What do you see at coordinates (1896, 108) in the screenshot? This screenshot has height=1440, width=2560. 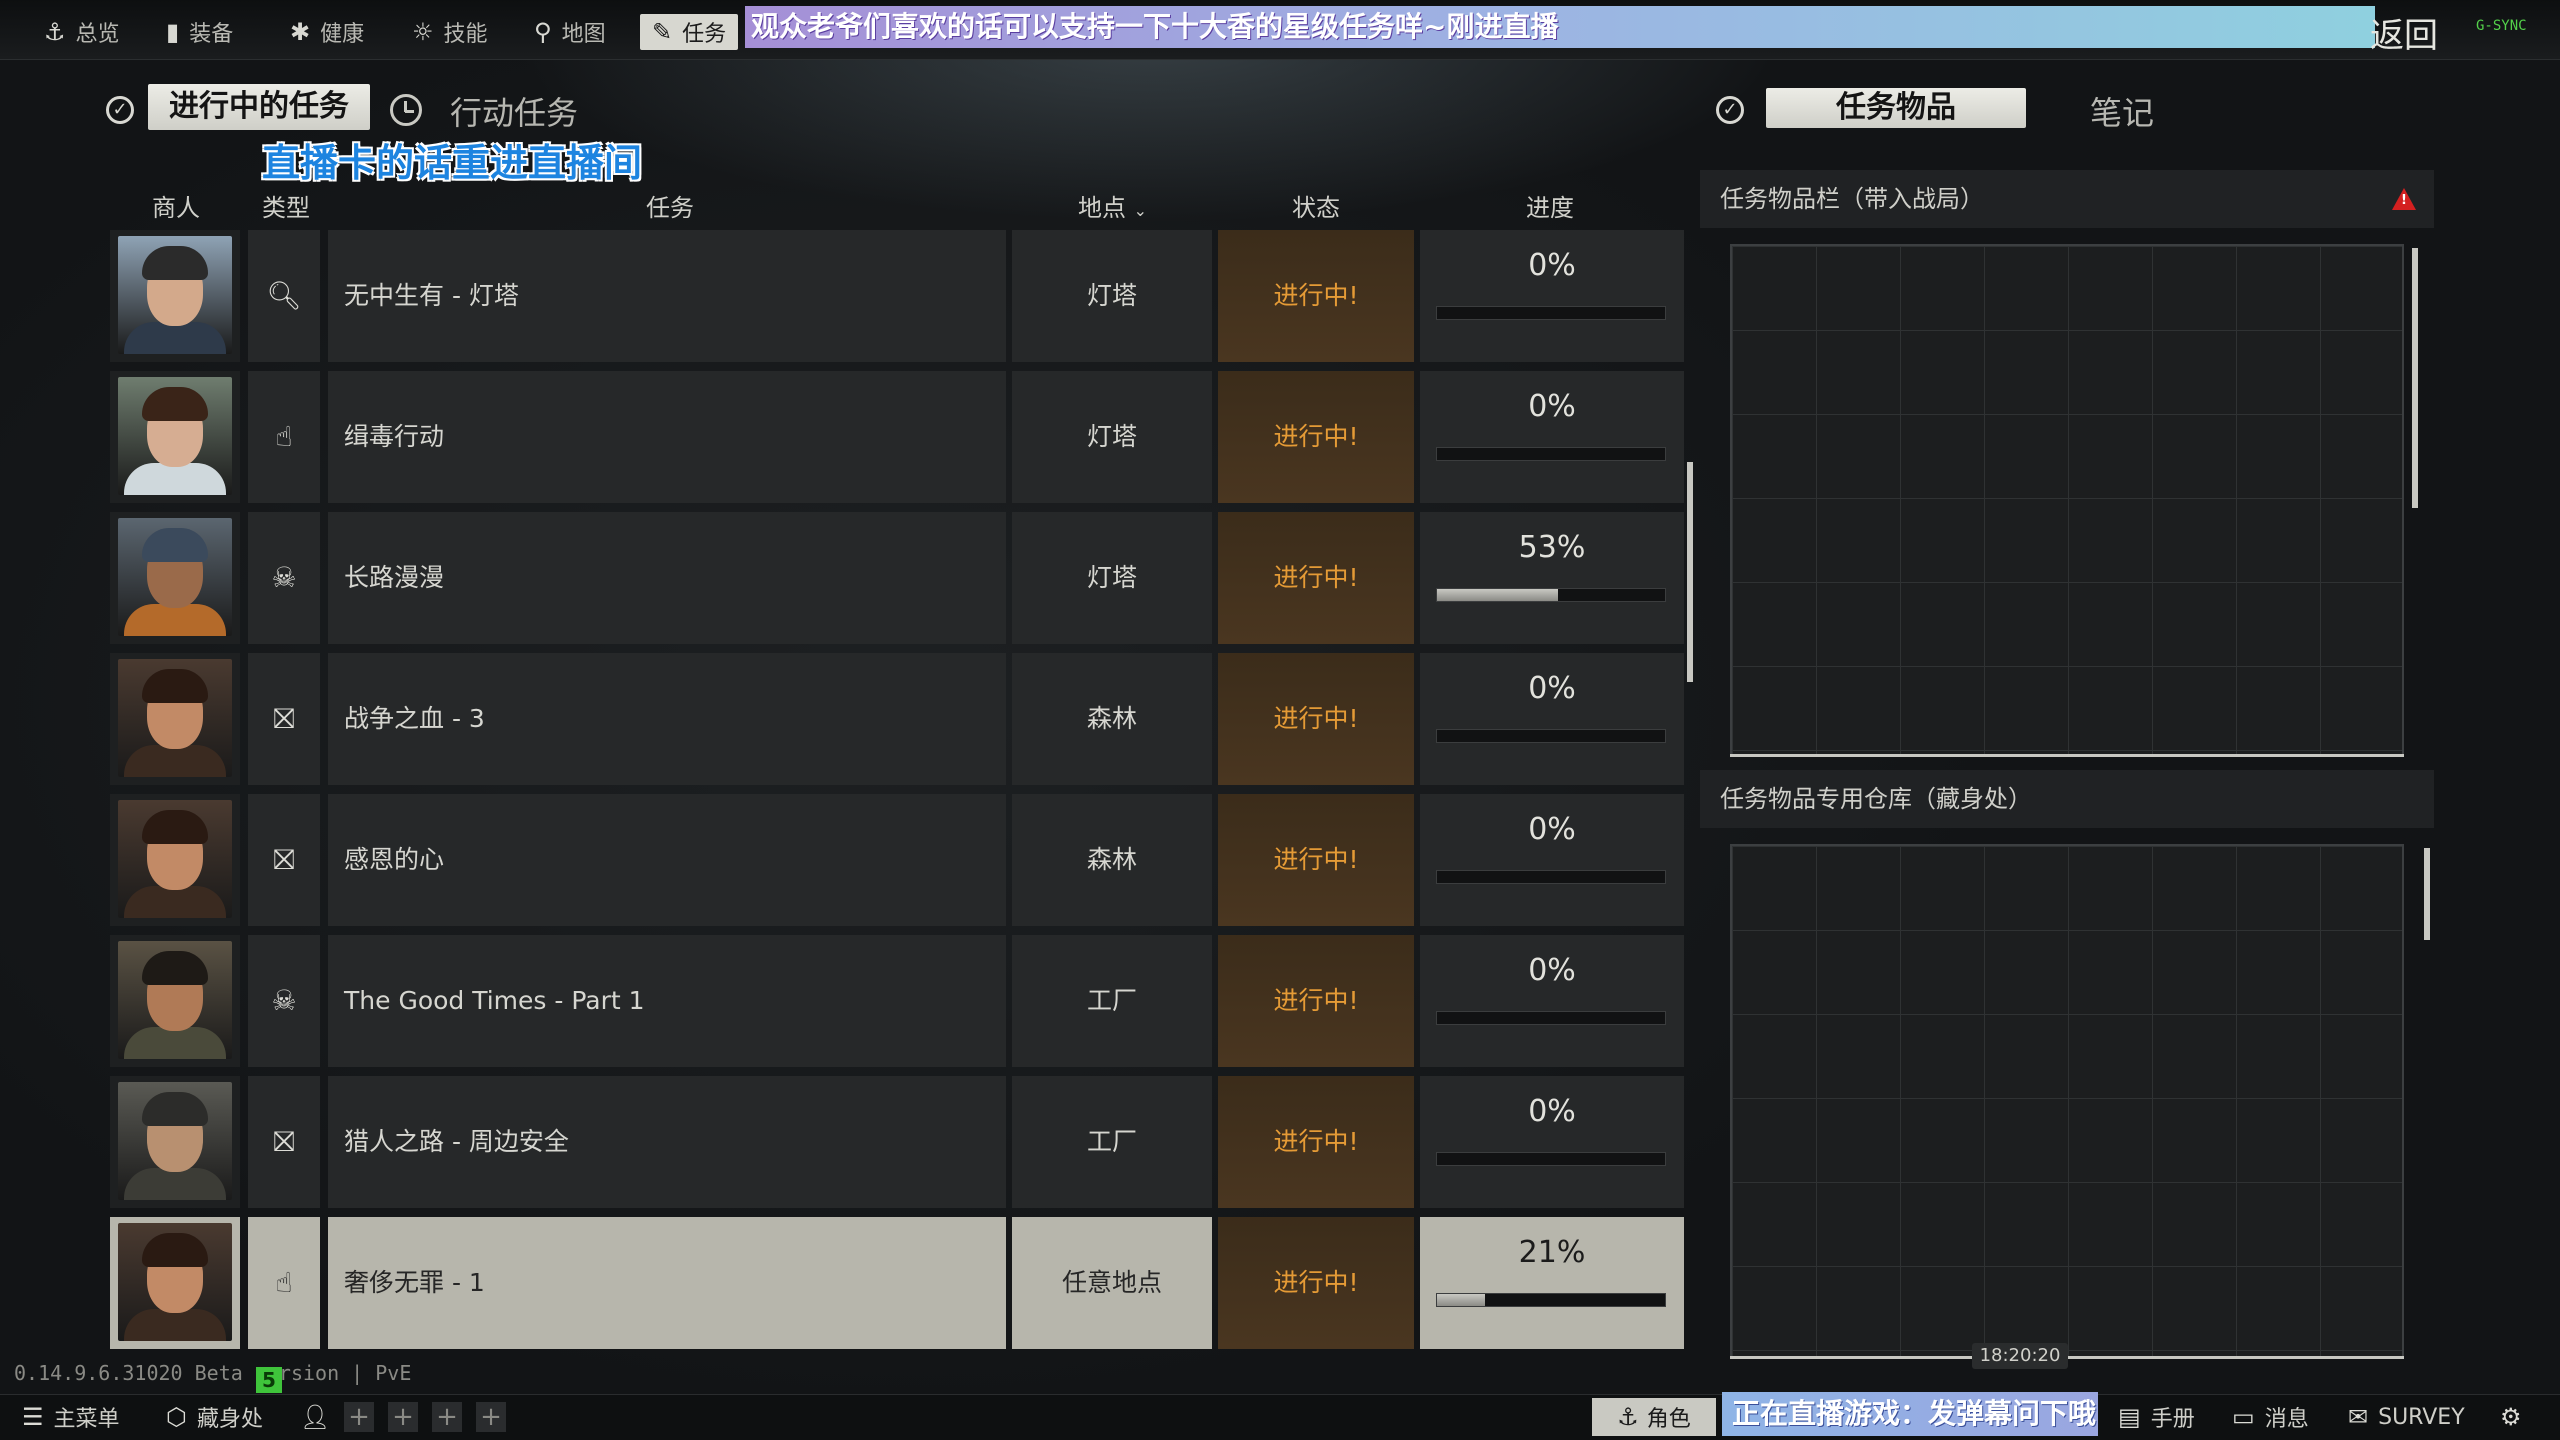 I see `tab-quest-items: 任务物品` at bounding box center [1896, 108].